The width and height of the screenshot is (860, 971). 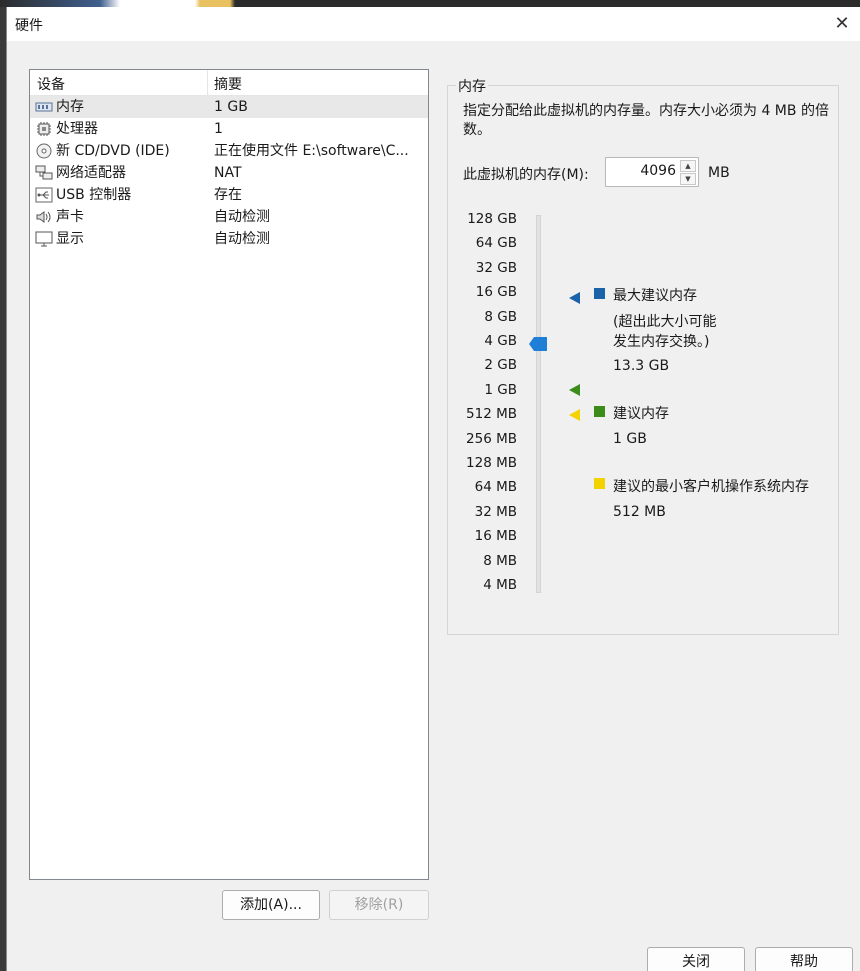 What do you see at coordinates (495, 536) in the screenshot?
I see `slider-tick-label: 16 MB` at bounding box center [495, 536].